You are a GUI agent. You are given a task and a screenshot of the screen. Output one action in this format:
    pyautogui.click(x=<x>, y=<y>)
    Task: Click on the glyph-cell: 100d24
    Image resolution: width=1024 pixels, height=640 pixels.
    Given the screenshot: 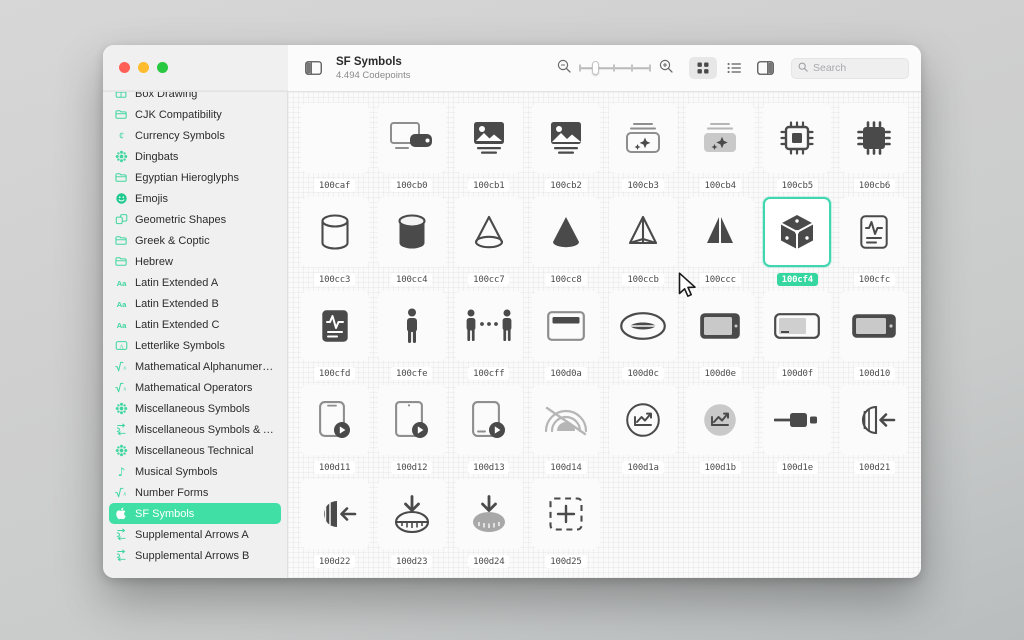 What is the action you would take?
    pyautogui.click(x=488, y=521)
    